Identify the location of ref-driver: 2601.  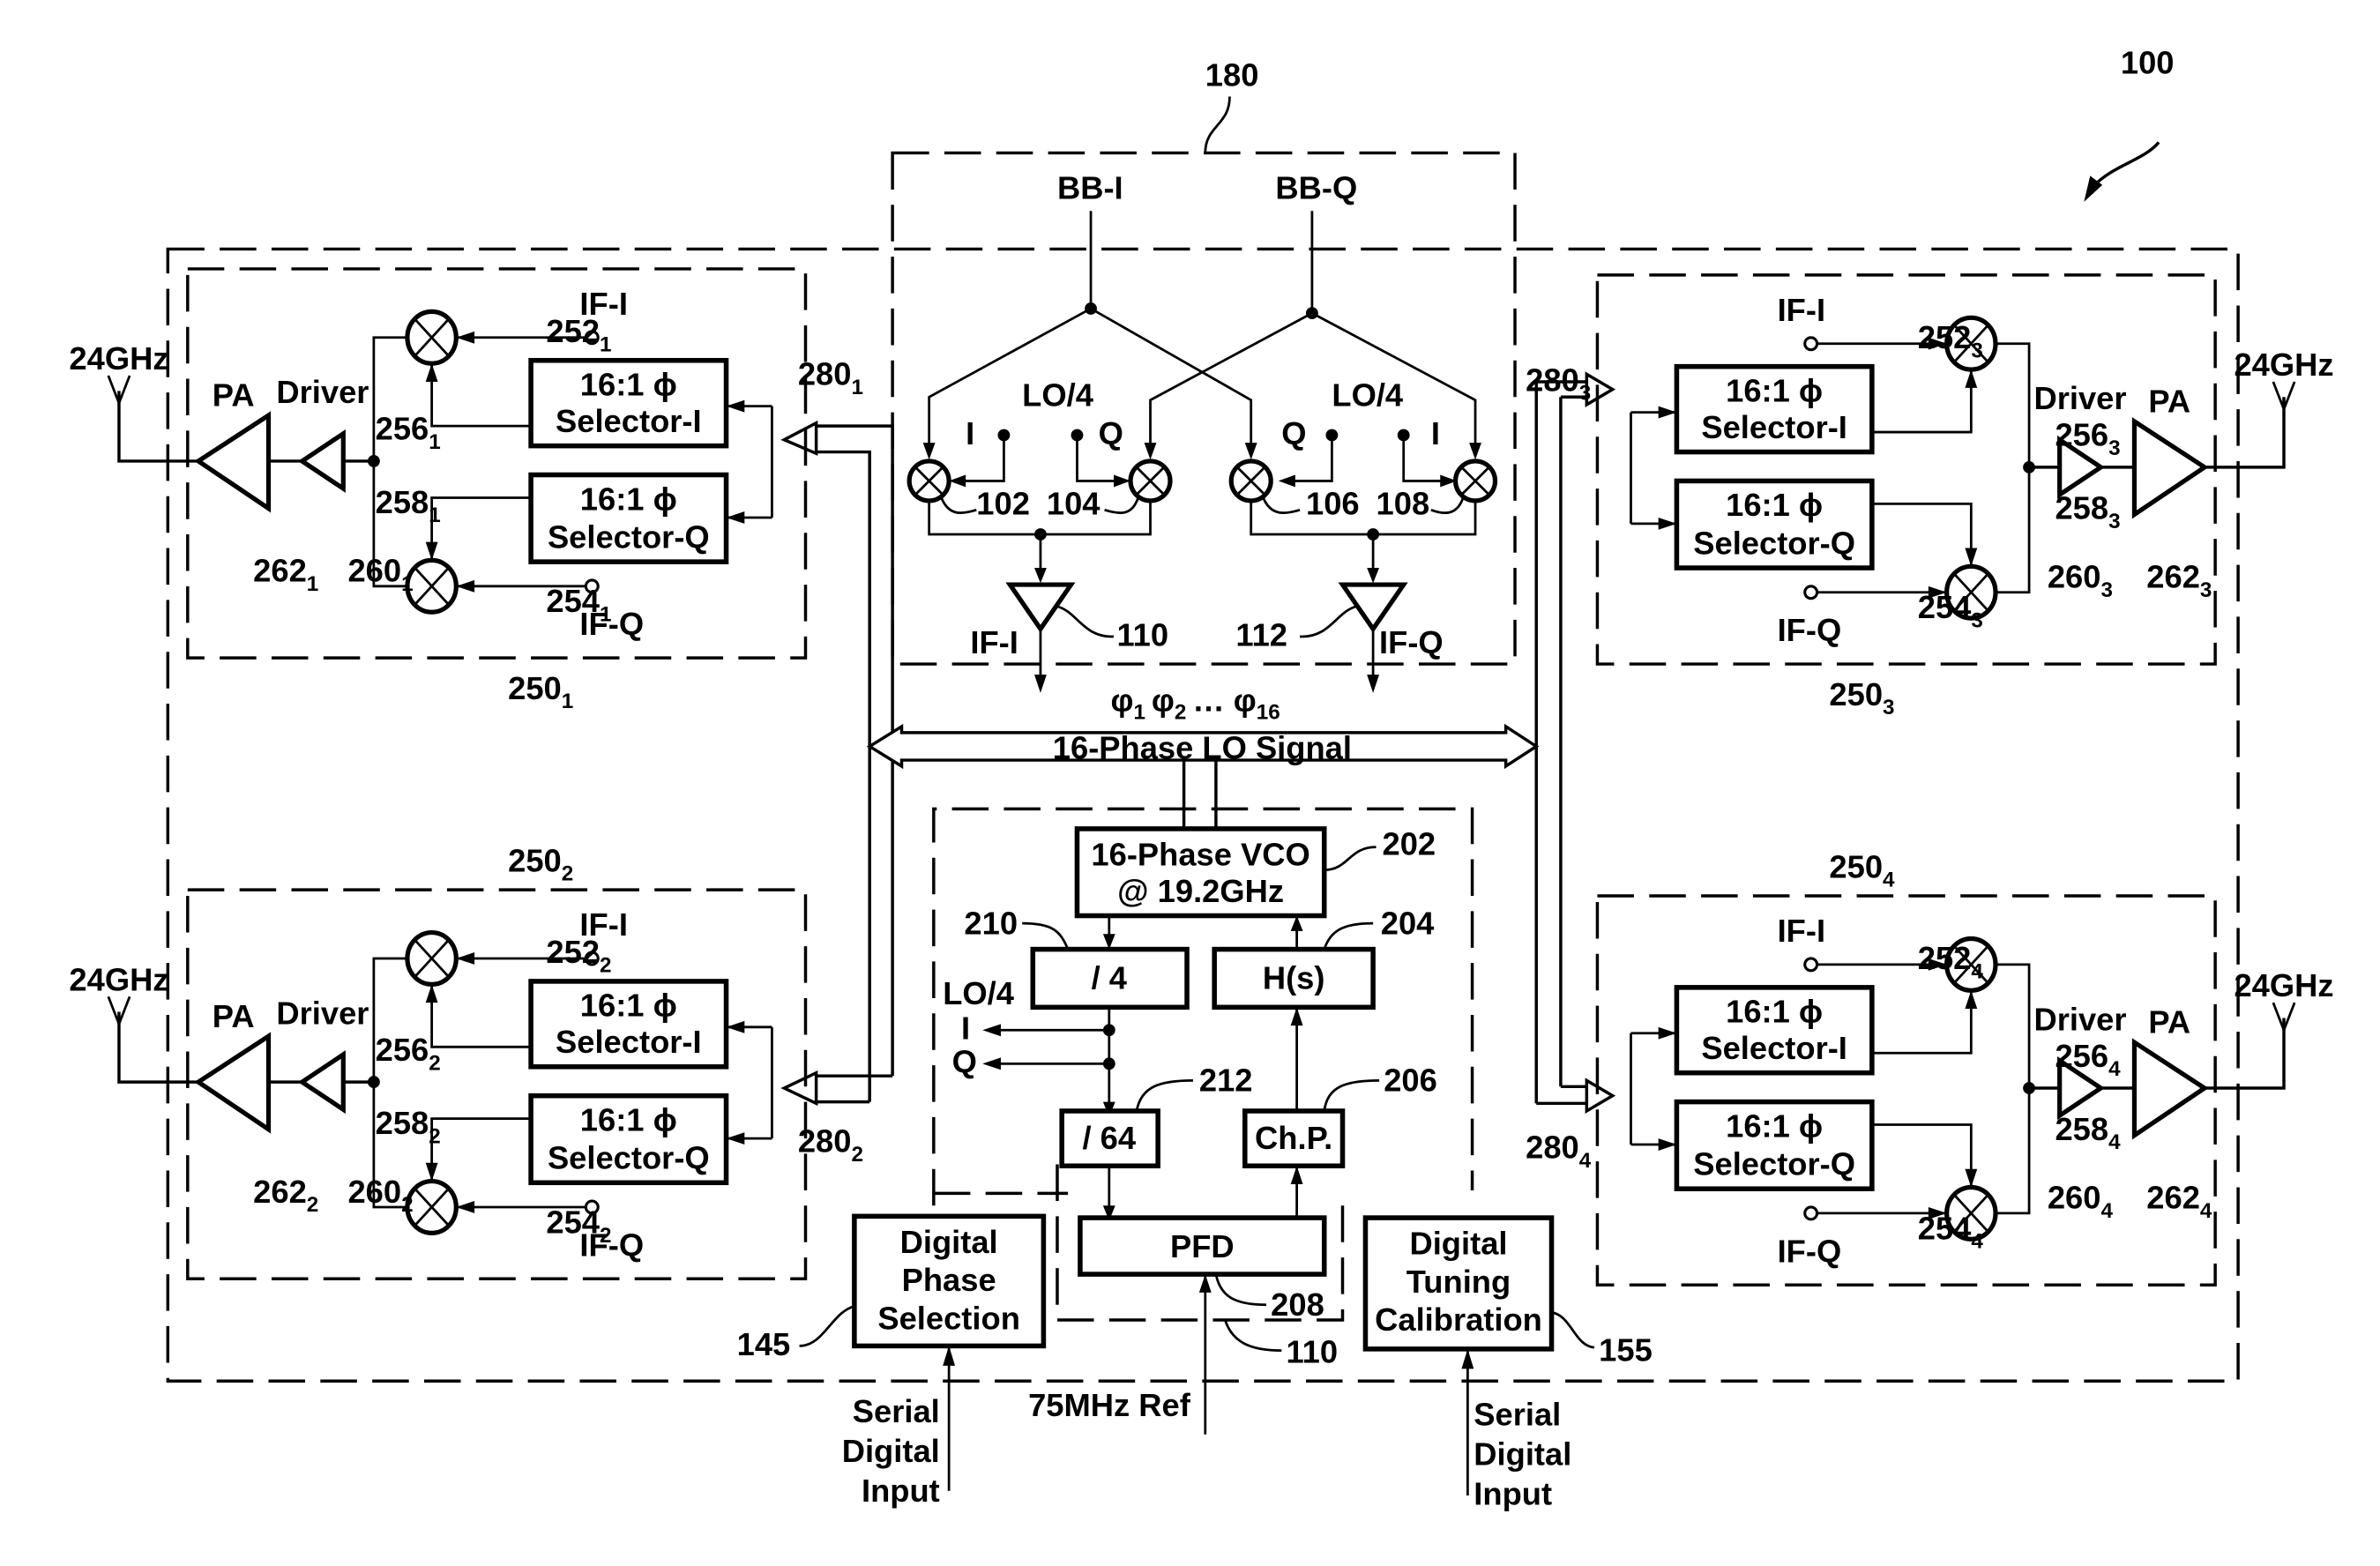
(380, 574).